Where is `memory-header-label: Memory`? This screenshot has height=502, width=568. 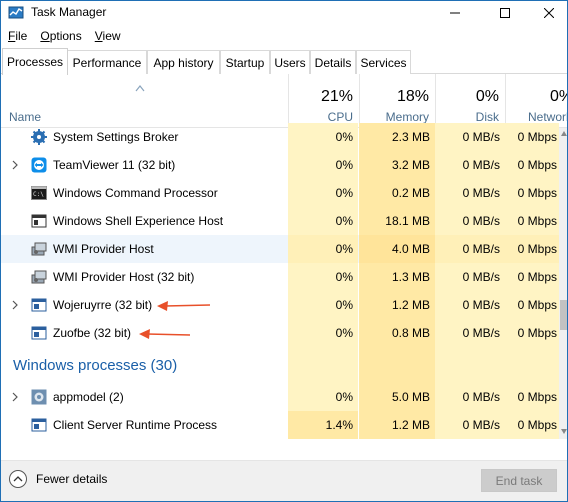
memory-header-label: Memory is located at coordinates (407, 117).